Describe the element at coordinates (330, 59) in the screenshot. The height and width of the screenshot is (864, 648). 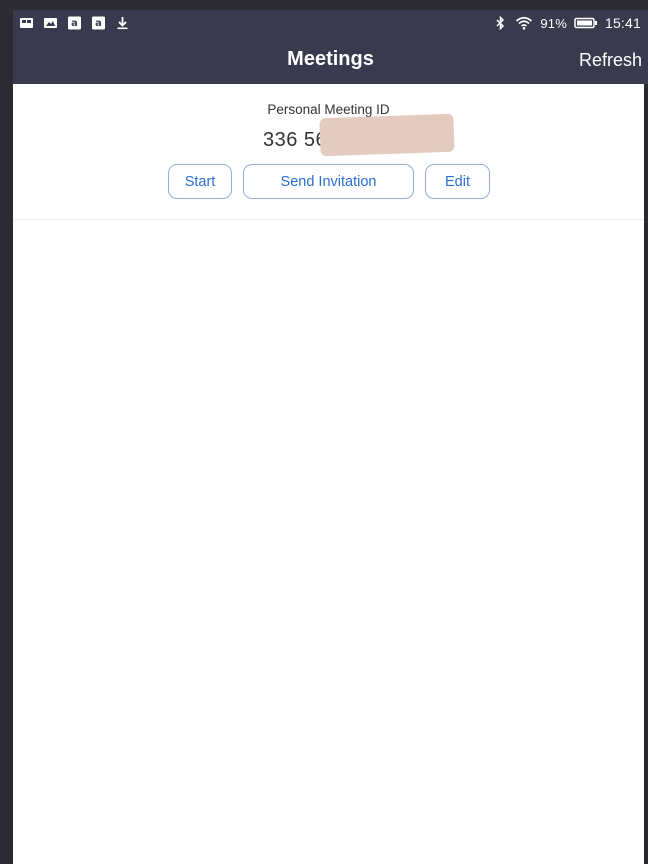
I see `page-title: Meetings` at that location.